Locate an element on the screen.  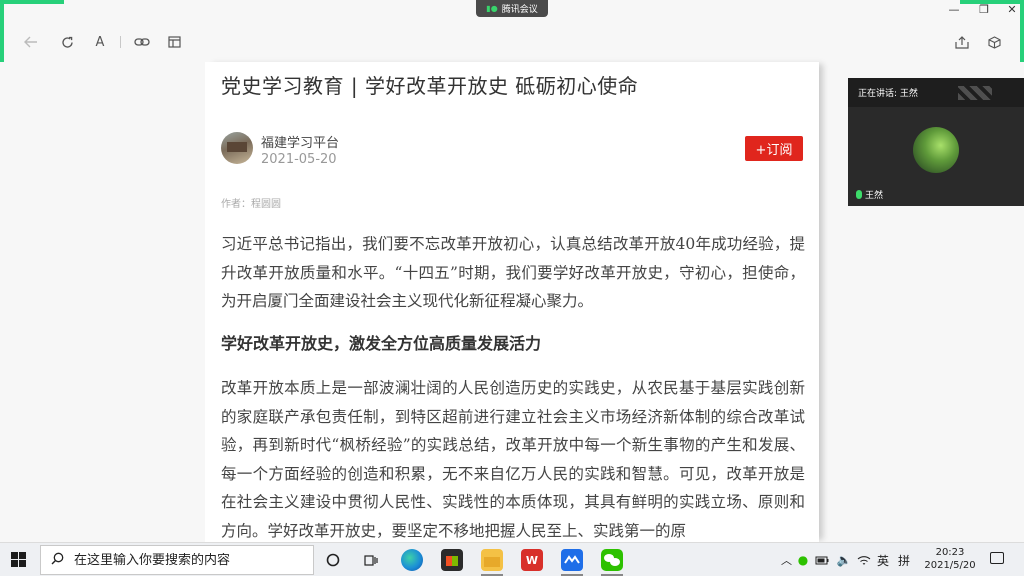
signal-icon: ▮● is located at coordinates (492, 8).